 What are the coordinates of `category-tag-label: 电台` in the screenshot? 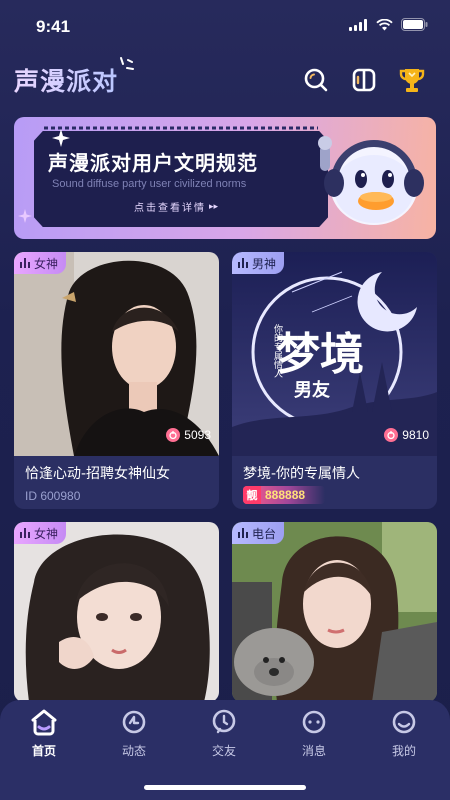 It's located at (264, 533).